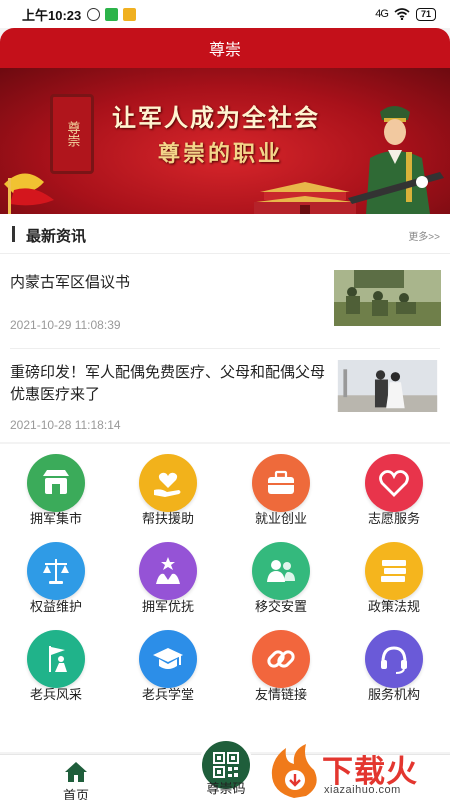 Image resolution: width=450 pixels, height=800 pixels. I want to click on service-item-rights: 权益维护, so click(56, 577).